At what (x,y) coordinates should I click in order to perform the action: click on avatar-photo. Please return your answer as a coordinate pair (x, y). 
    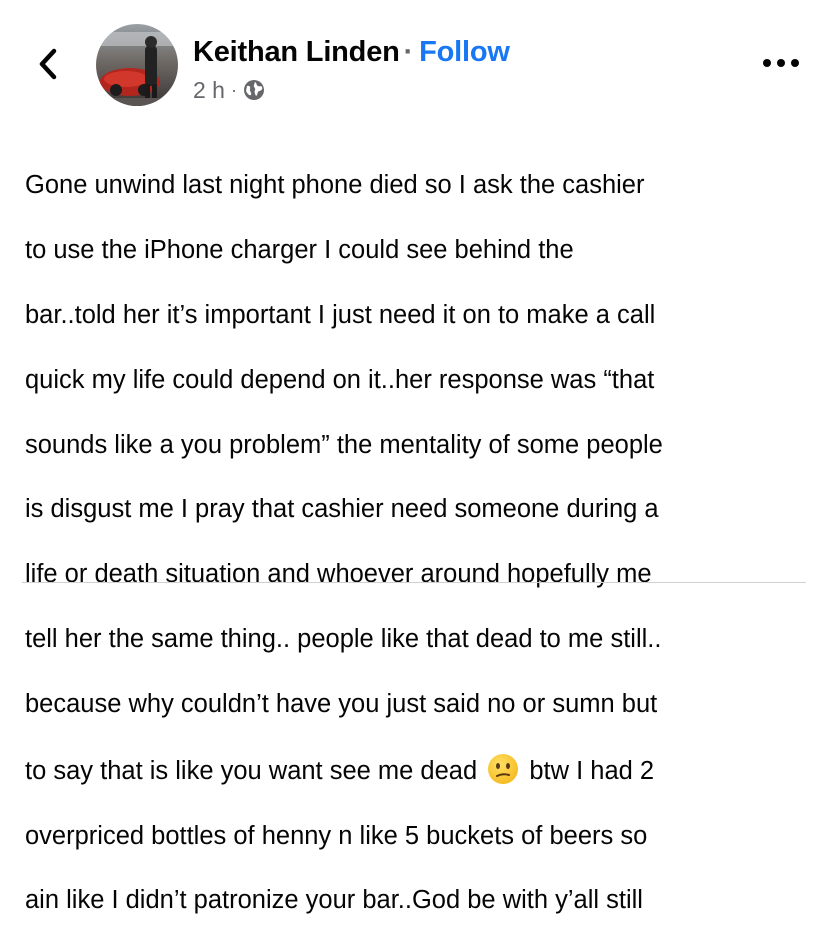
    Looking at the image, I should click on (137, 65).